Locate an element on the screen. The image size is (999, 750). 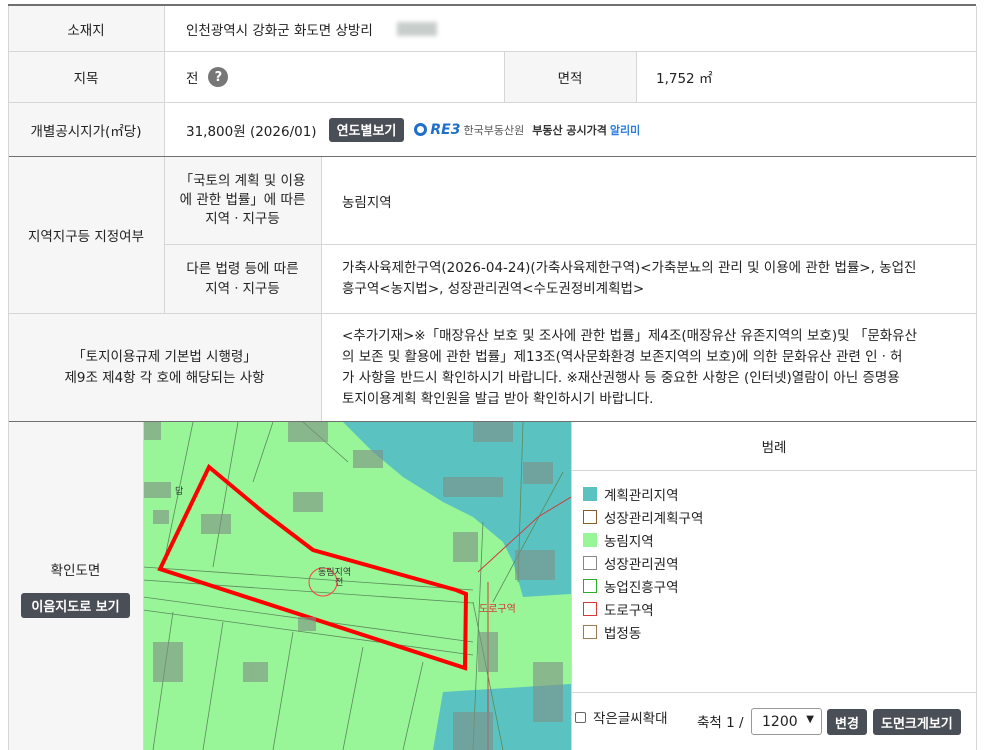
map-header: 확인도면 이음지도로 보기 is located at coordinates (75, 586).